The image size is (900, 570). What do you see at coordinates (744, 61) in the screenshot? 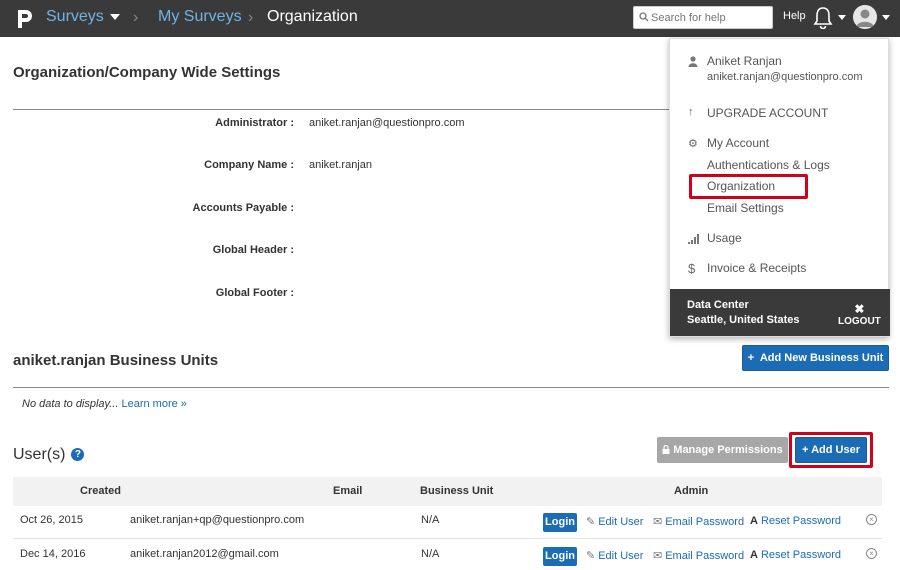
I see `dropdown-user-name: Aniket Ranjan` at bounding box center [744, 61].